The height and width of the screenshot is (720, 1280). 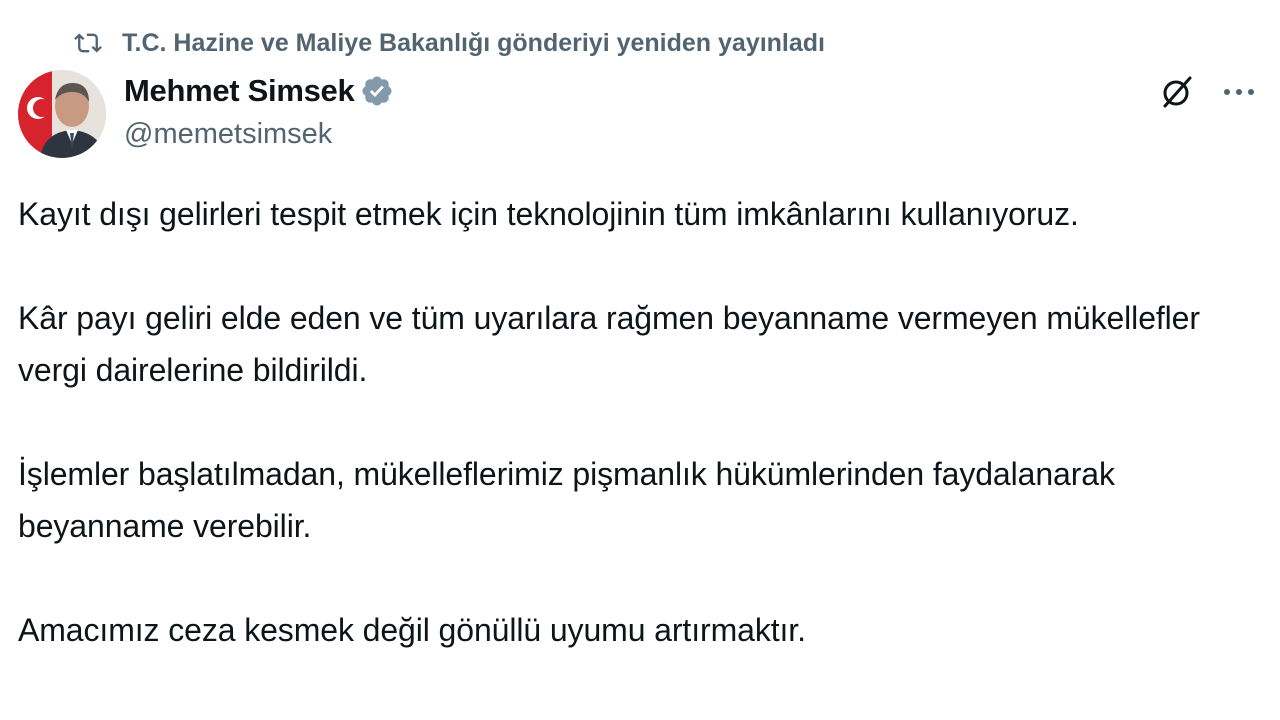 I want to click on repost-icon, so click(x=88, y=43).